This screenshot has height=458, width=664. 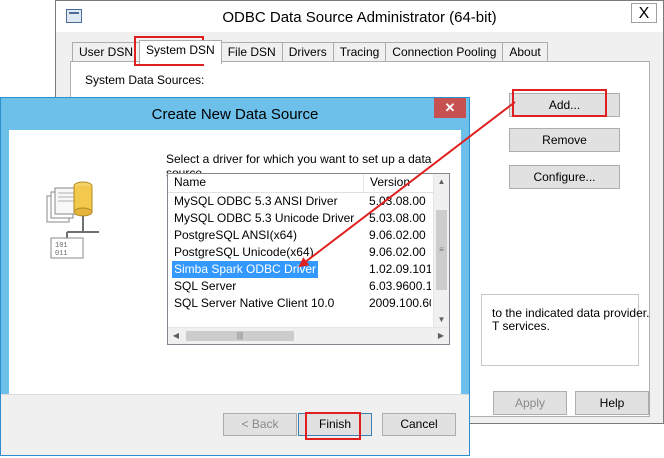 I want to click on column-header-name: Name, so click(x=266, y=183).